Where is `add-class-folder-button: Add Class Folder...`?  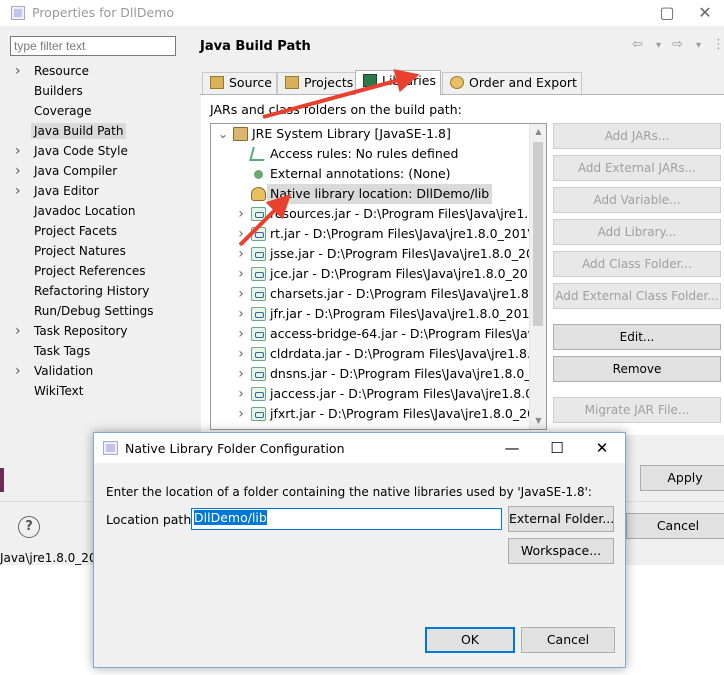 add-class-folder-button: Add Class Folder... is located at coordinates (637, 264).